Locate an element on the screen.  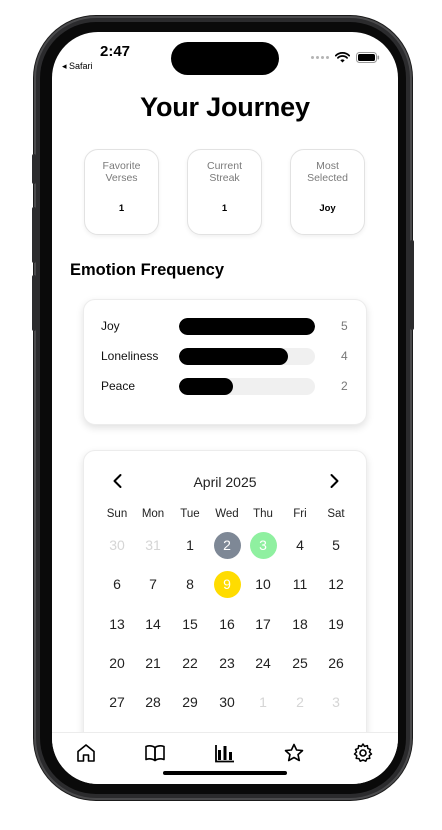
weekday-label: Wed is located at coordinates (227, 514).